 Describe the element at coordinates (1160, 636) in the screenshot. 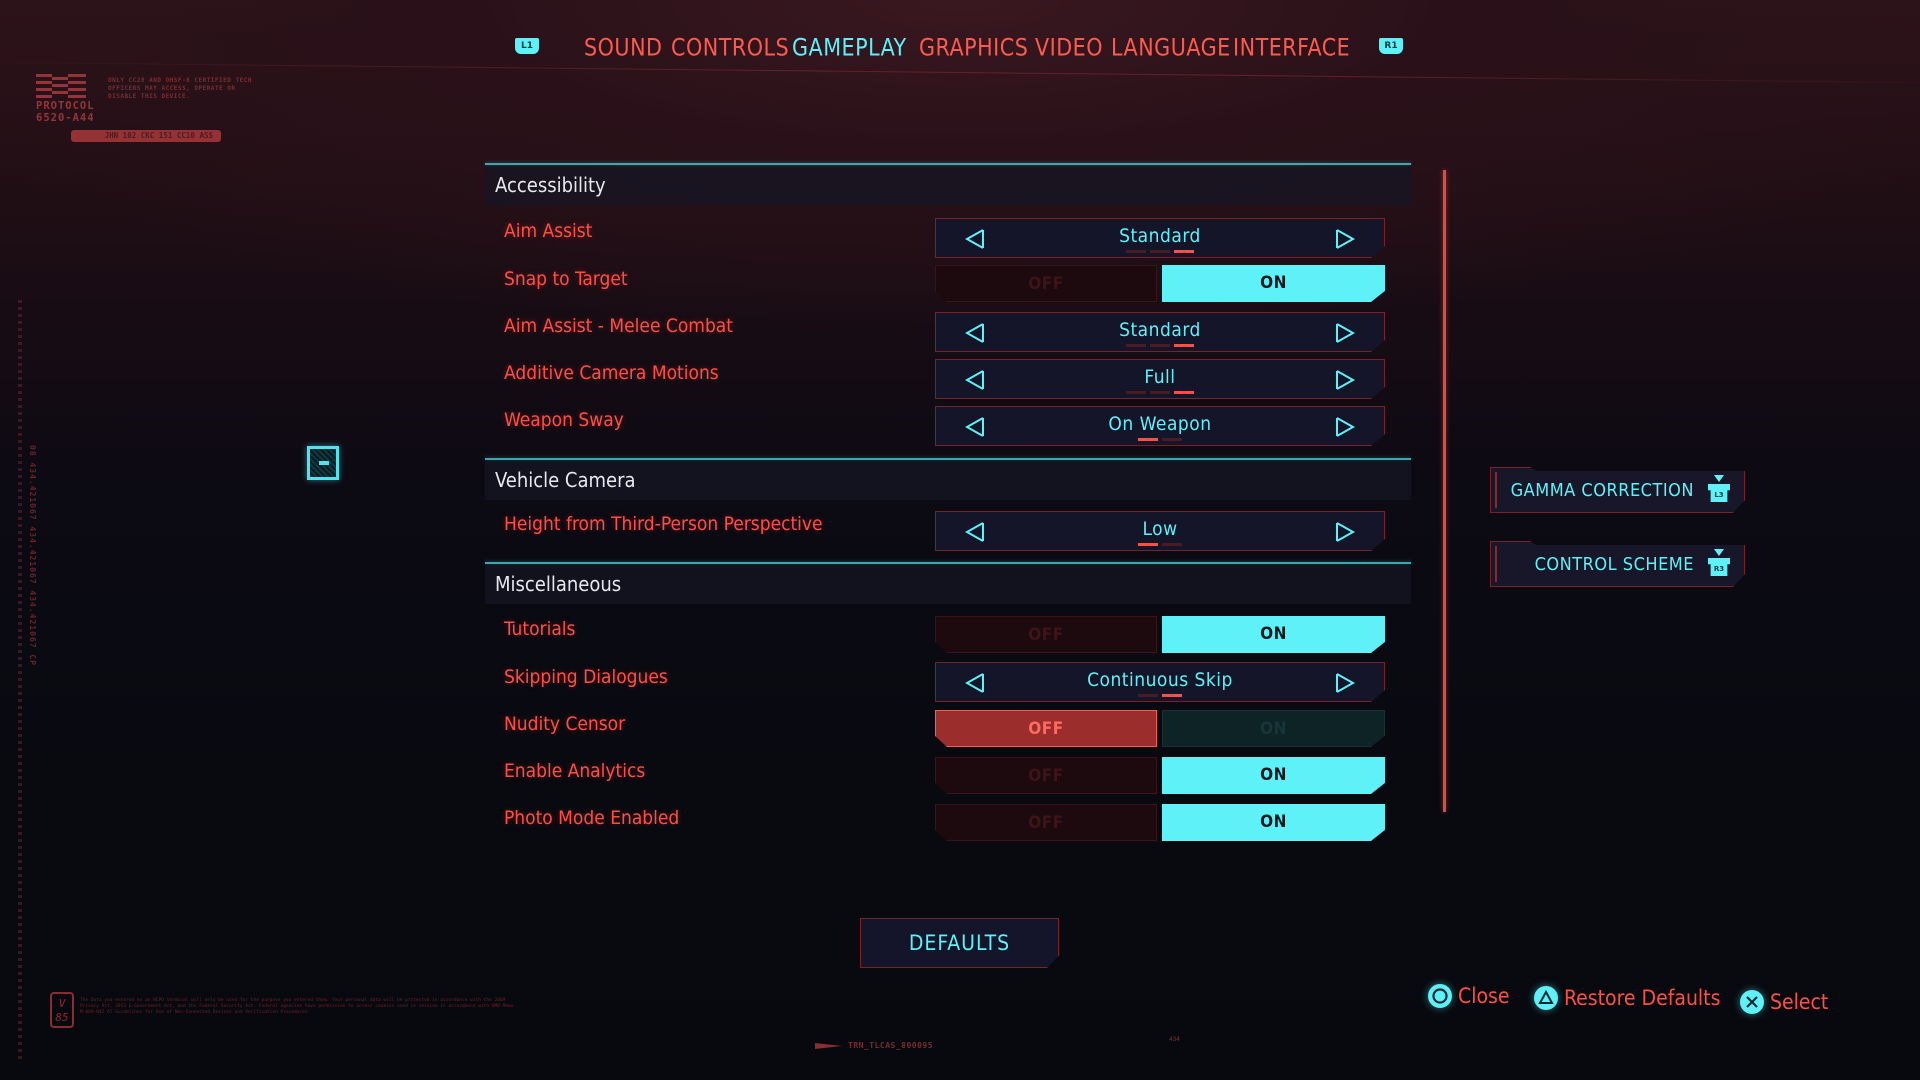

I see `toggle-tutorials: OFF ON` at that location.